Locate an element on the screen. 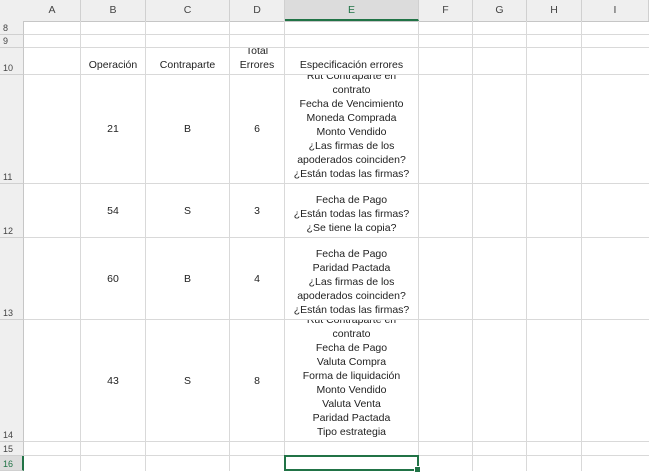  column-header-i: I is located at coordinates (615, 10).